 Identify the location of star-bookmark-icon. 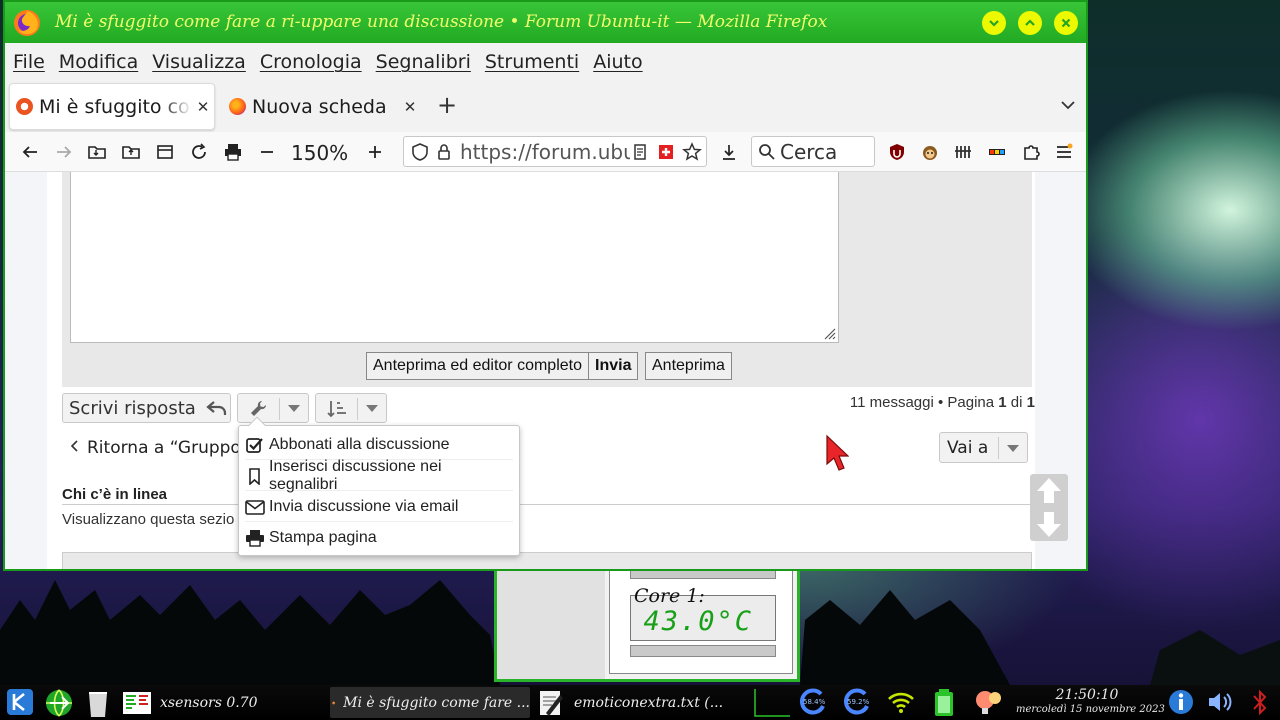
(692, 152).